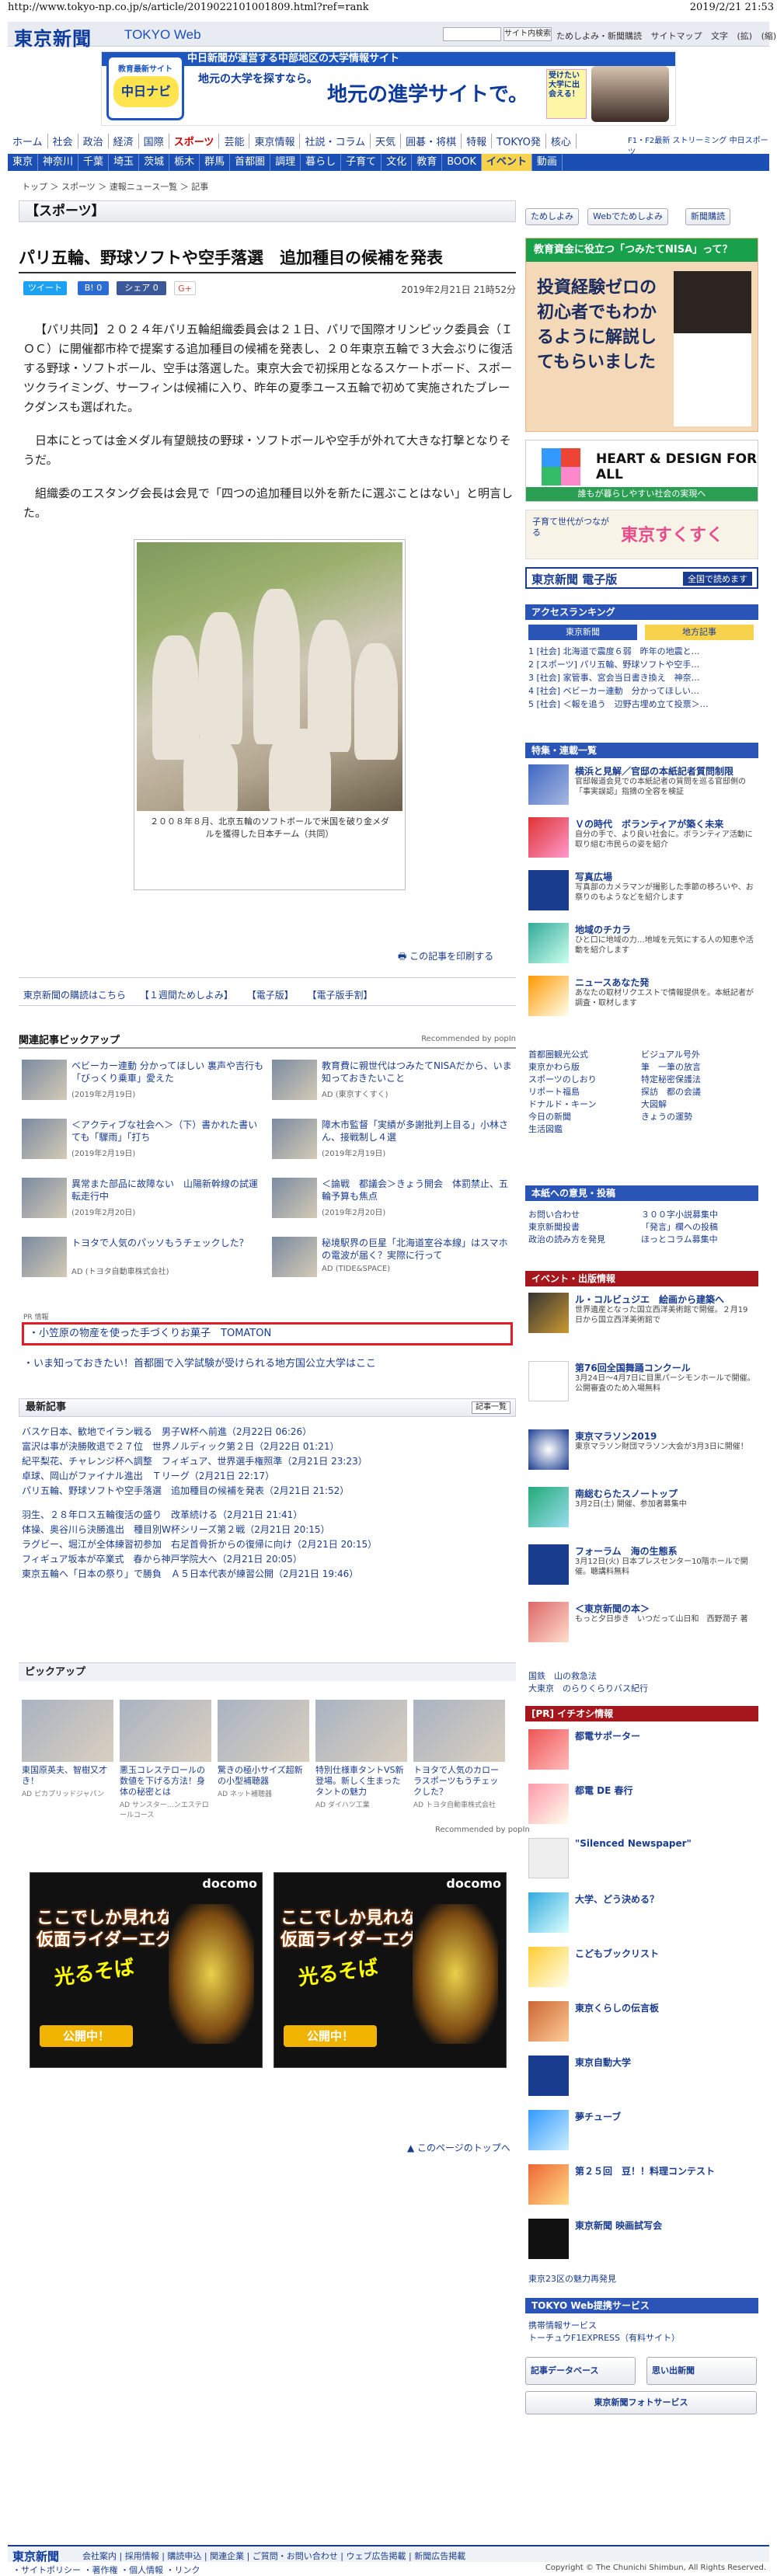 This screenshot has width=777, height=2576. I want to click on header-link-subscribe: ためしよみ・新聞購読, so click(599, 36).